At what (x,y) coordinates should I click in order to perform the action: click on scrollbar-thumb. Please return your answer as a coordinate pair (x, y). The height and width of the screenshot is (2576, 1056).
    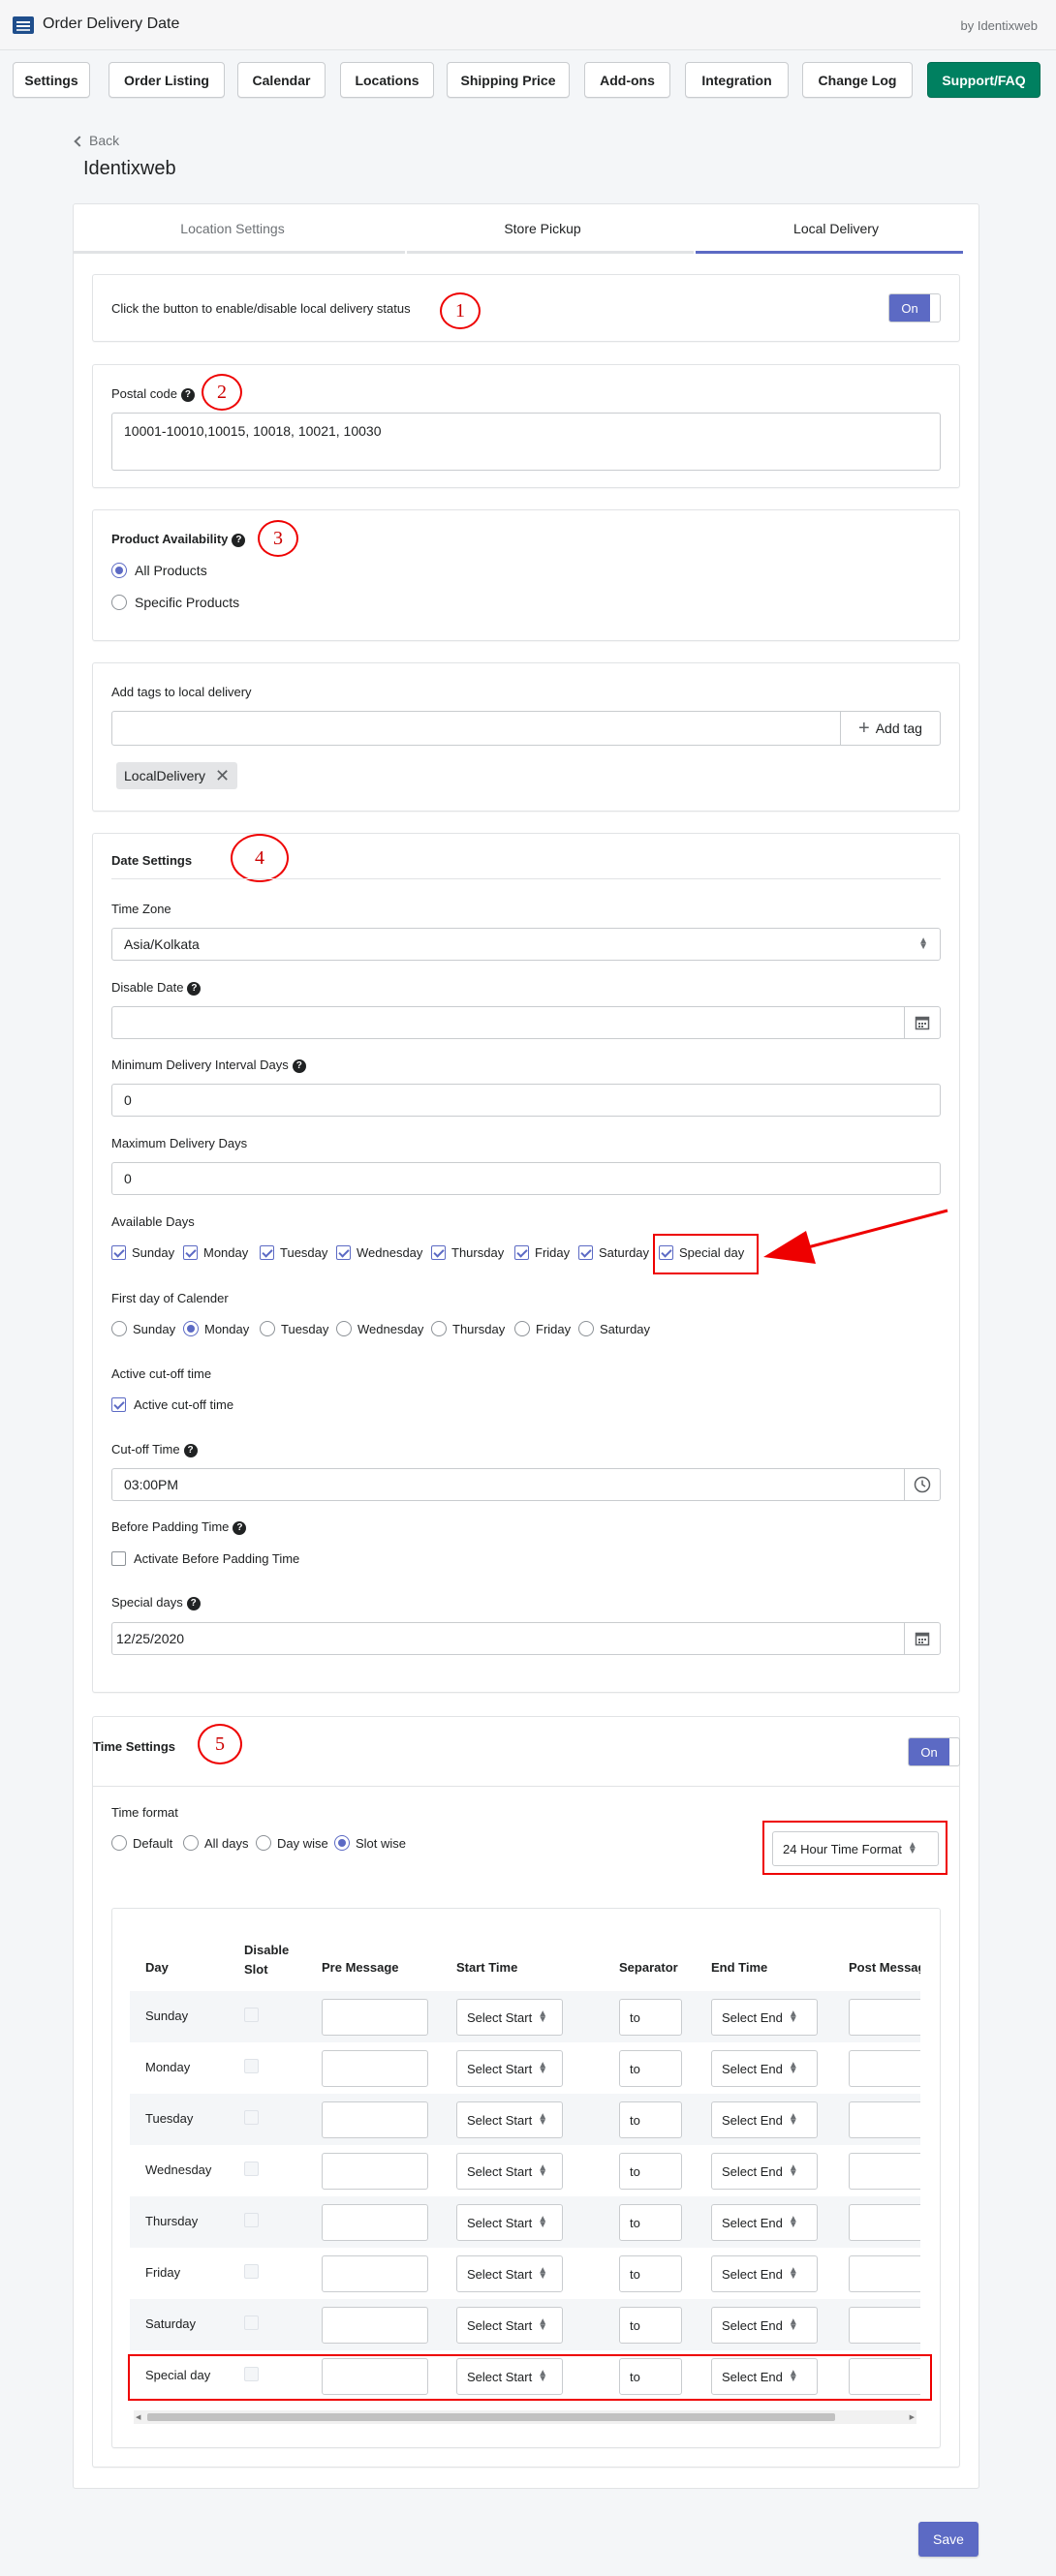
    Looking at the image, I should click on (491, 2417).